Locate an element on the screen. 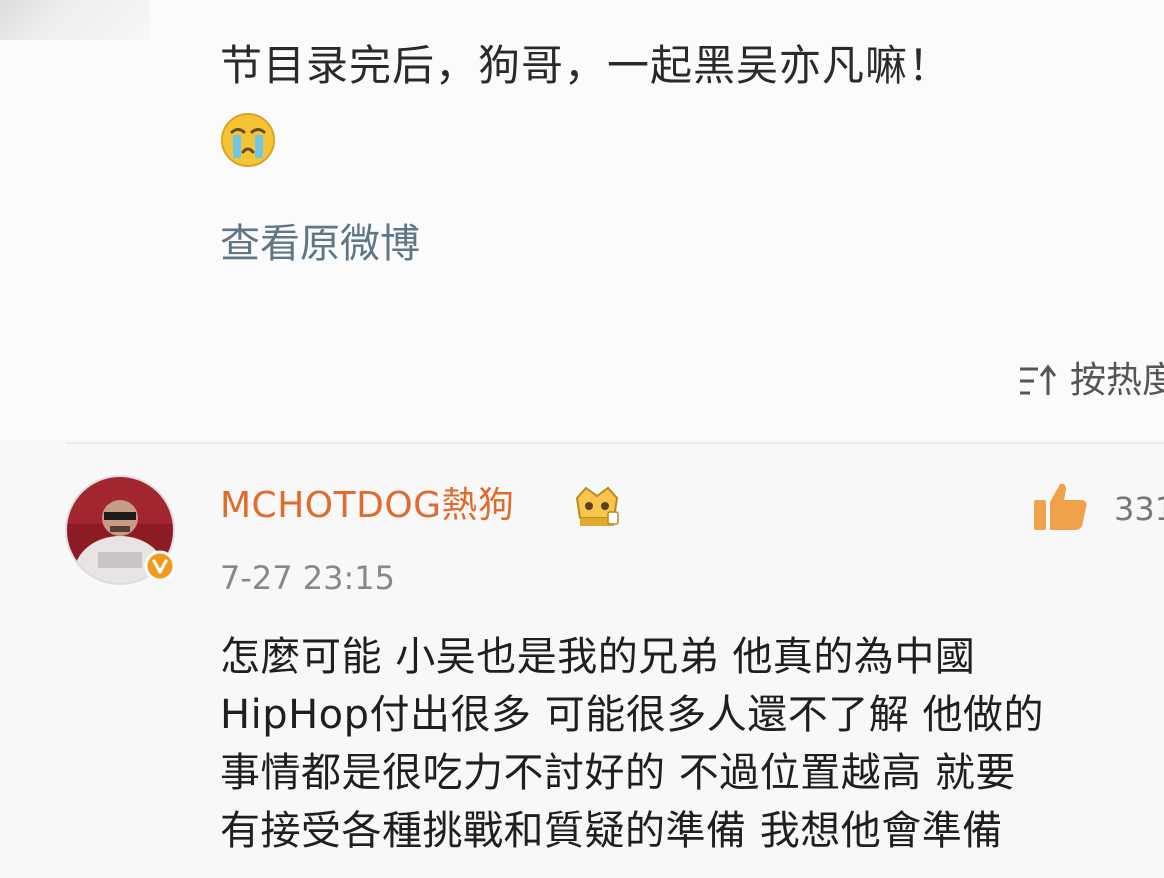  sort-by-hot-button: 按热度 is located at coordinates (1090, 381).